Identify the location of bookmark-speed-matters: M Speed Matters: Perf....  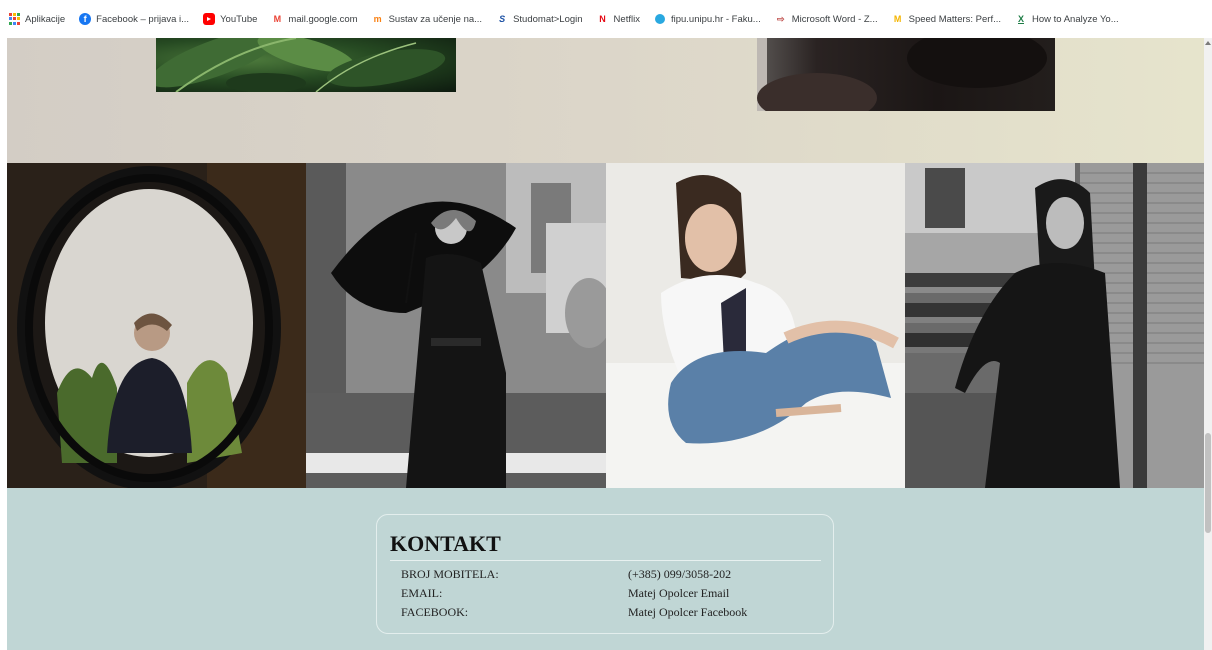
(946, 19).